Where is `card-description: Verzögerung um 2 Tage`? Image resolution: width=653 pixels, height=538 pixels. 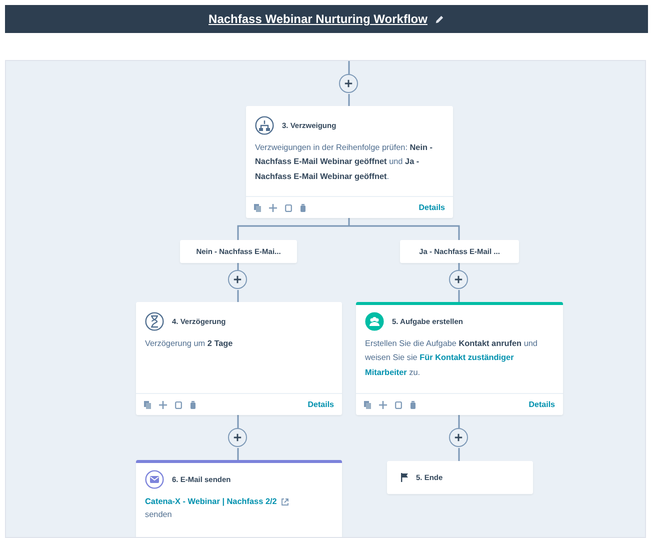
card-description: Verzögerung um 2 Tage is located at coordinates (189, 344).